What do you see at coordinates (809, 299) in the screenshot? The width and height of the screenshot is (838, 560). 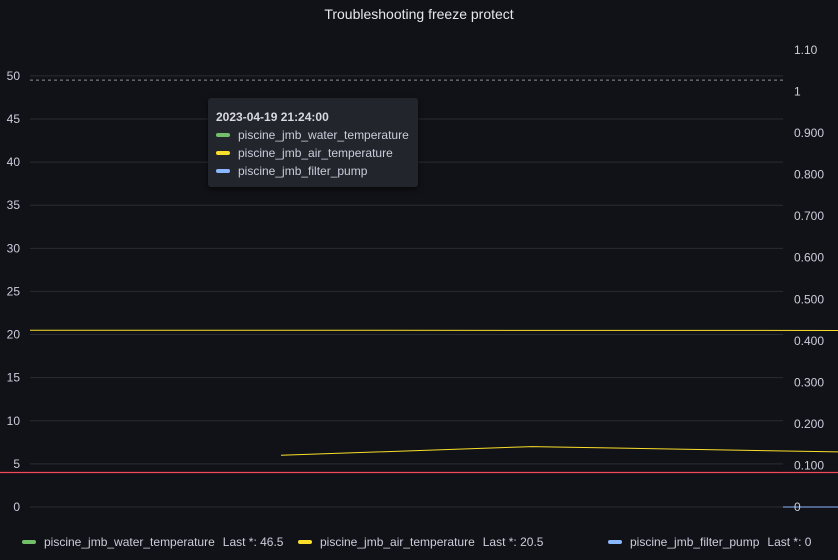 I see `y-right-tick-label: 0.500` at bounding box center [809, 299].